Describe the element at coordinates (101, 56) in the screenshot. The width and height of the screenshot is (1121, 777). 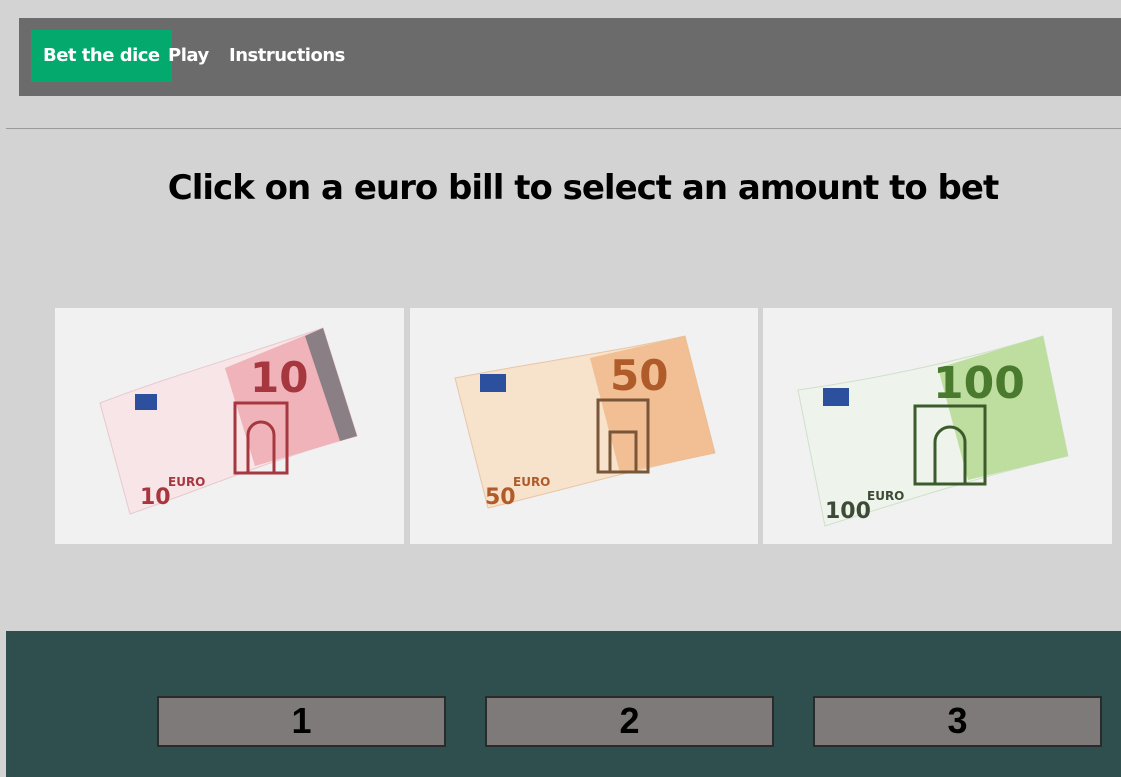
I see `nav-bet-the-dice: Bet the dice` at that location.